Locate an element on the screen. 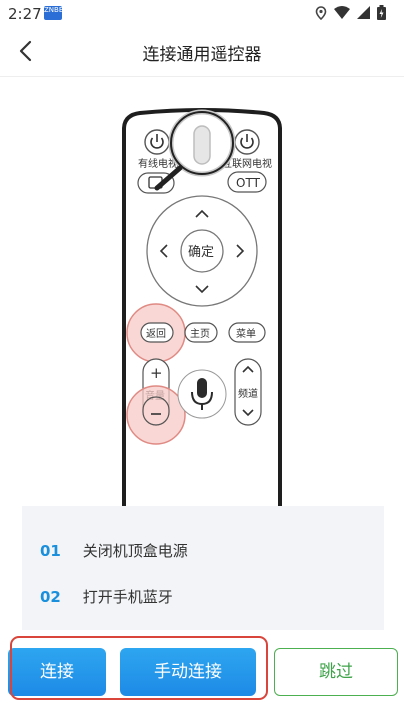 This screenshot has height=720, width=404. step-number: 02 is located at coordinates (50, 597).